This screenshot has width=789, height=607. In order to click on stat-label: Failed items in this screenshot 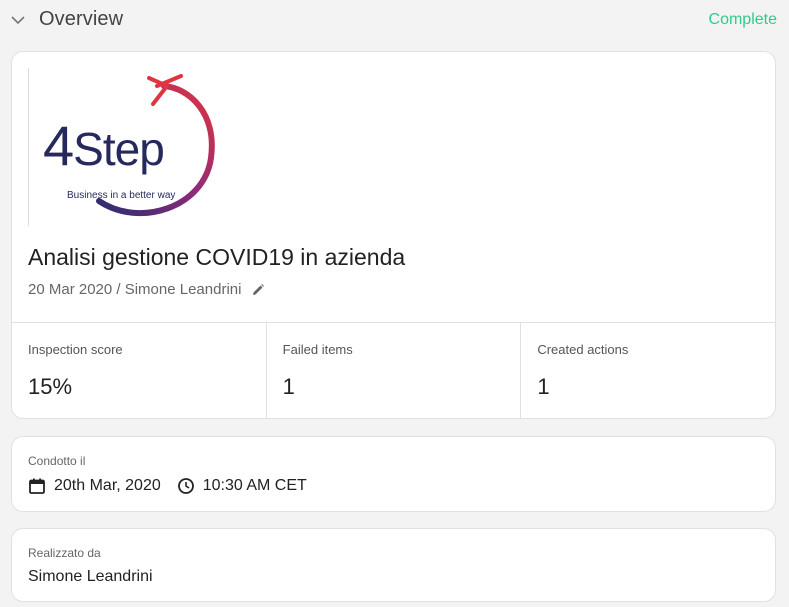, I will do `click(317, 349)`.